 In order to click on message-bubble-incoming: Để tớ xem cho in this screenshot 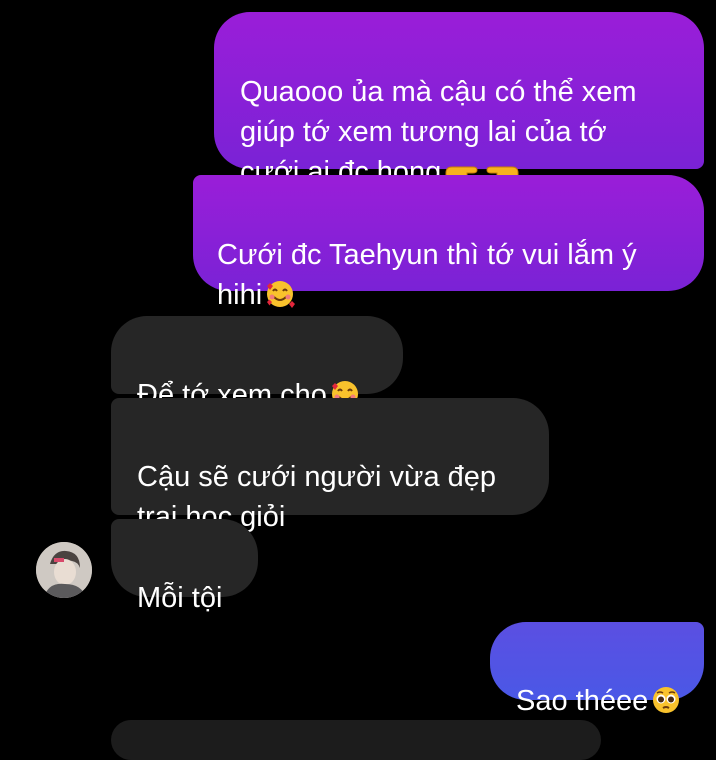, I will do `click(257, 363)`.